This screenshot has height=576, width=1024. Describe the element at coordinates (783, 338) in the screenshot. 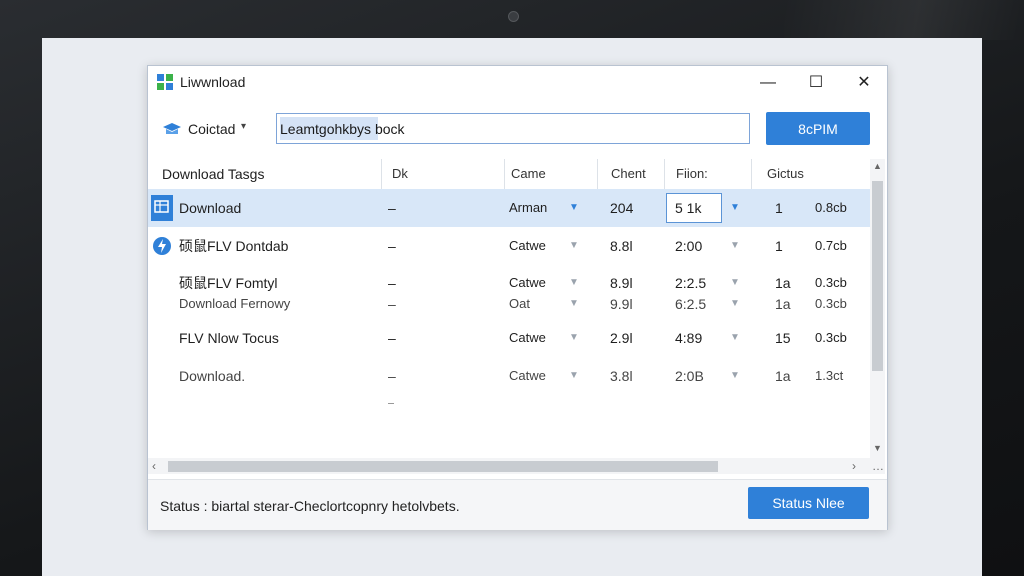

I see `row-cell: 15` at that location.